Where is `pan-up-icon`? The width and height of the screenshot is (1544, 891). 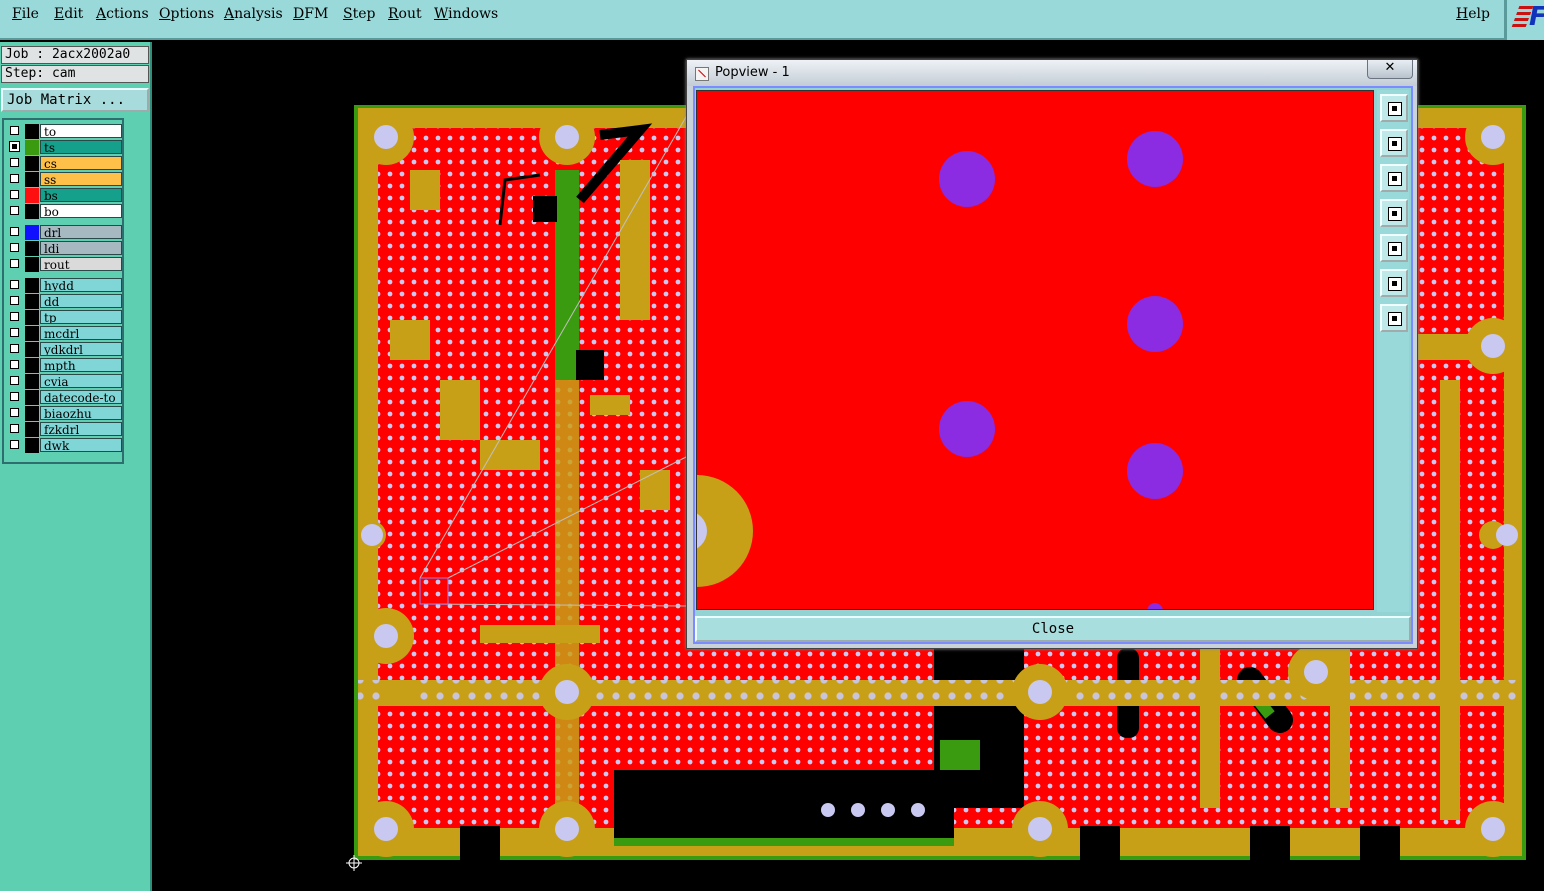 pan-up-icon is located at coordinates (1394, 143).